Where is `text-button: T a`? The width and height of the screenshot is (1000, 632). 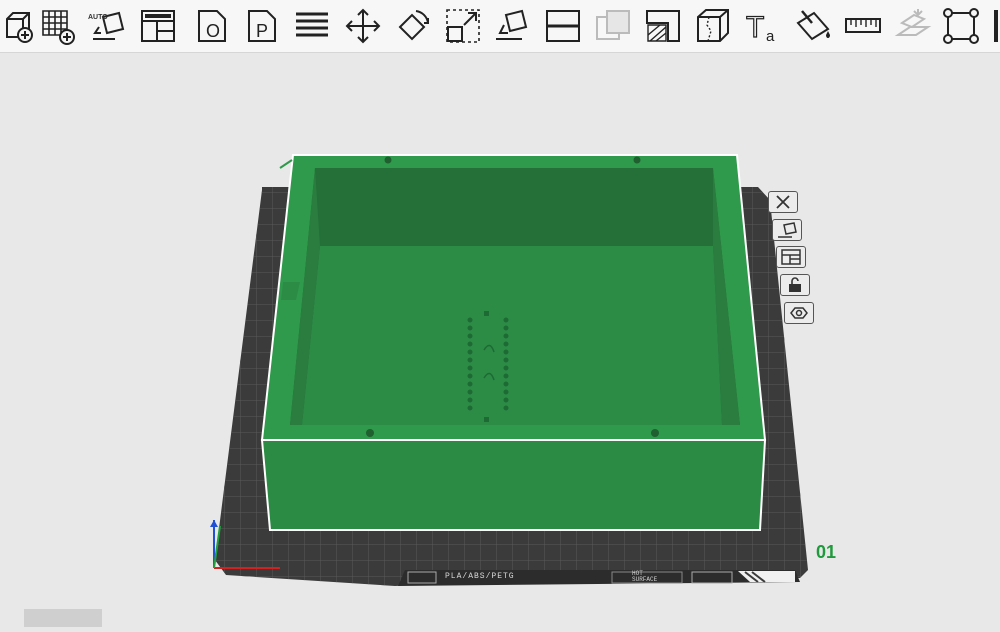 text-button: T a is located at coordinates (763, 26).